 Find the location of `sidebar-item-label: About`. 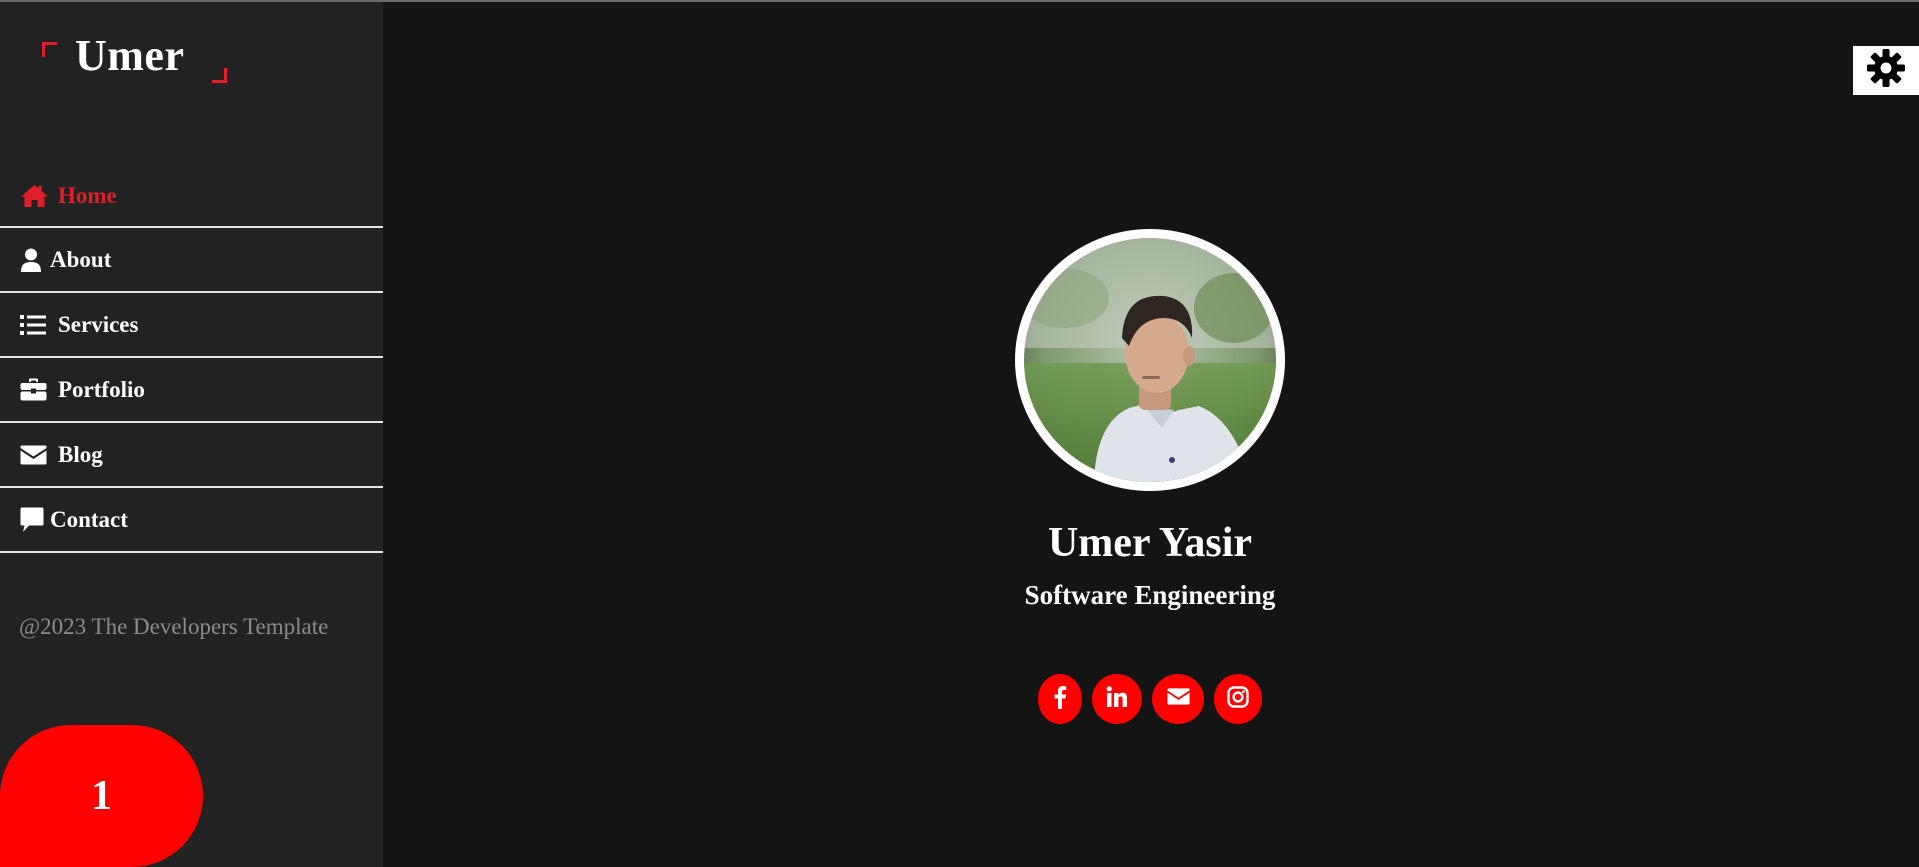

sidebar-item-label: About is located at coordinates (81, 259).